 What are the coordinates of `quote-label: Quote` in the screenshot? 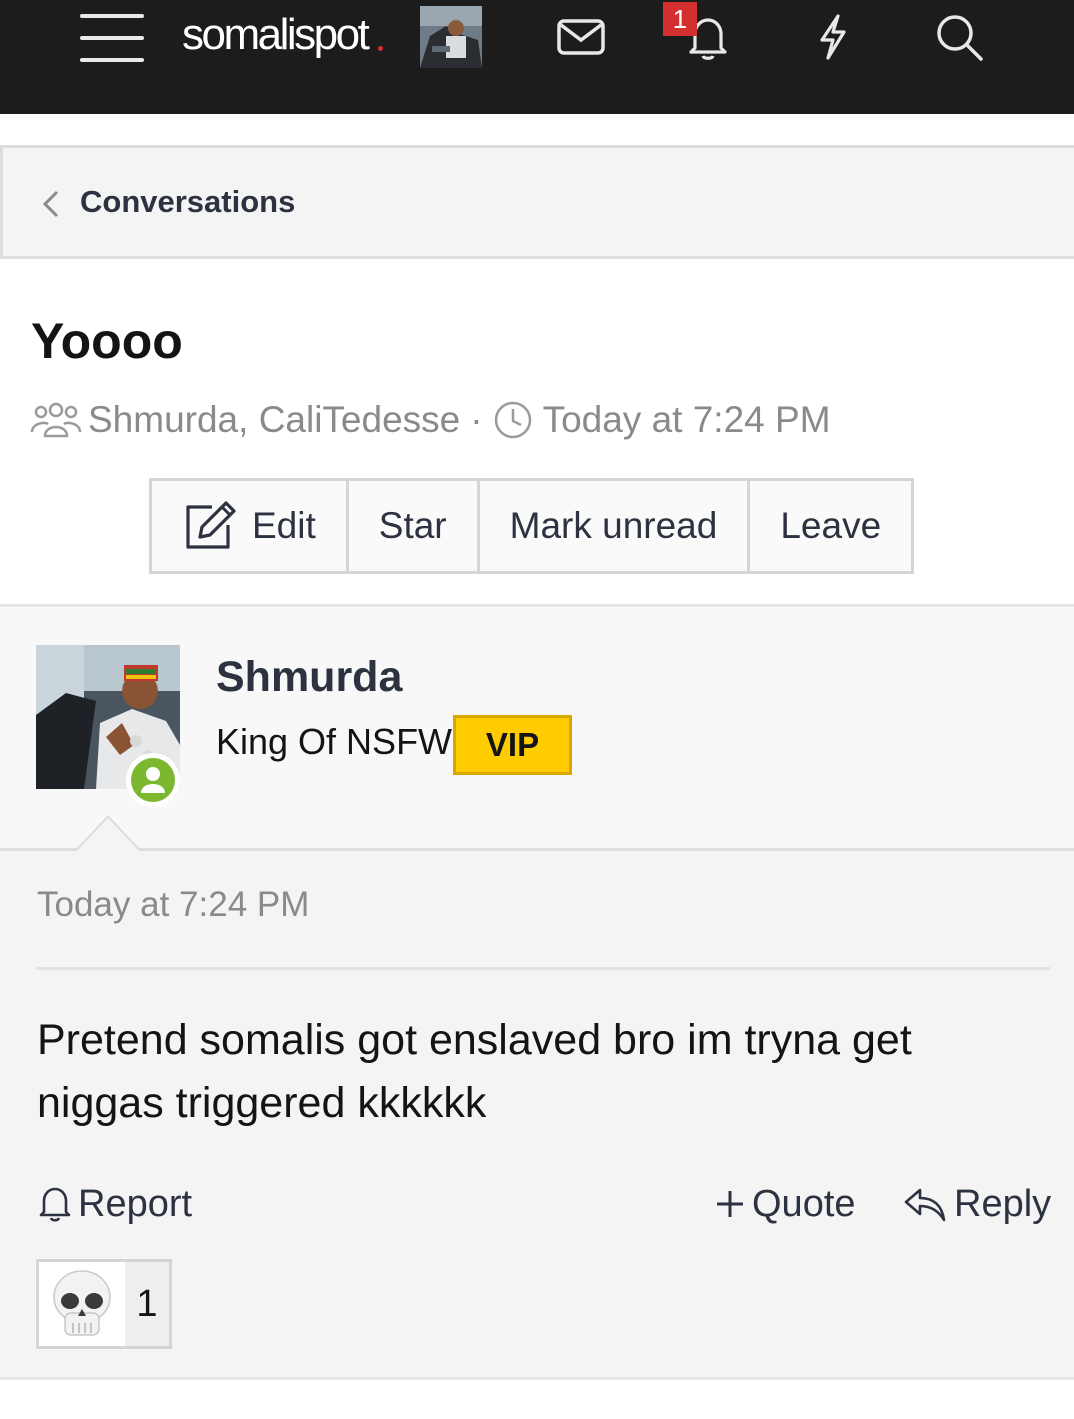 It's located at (804, 1203).